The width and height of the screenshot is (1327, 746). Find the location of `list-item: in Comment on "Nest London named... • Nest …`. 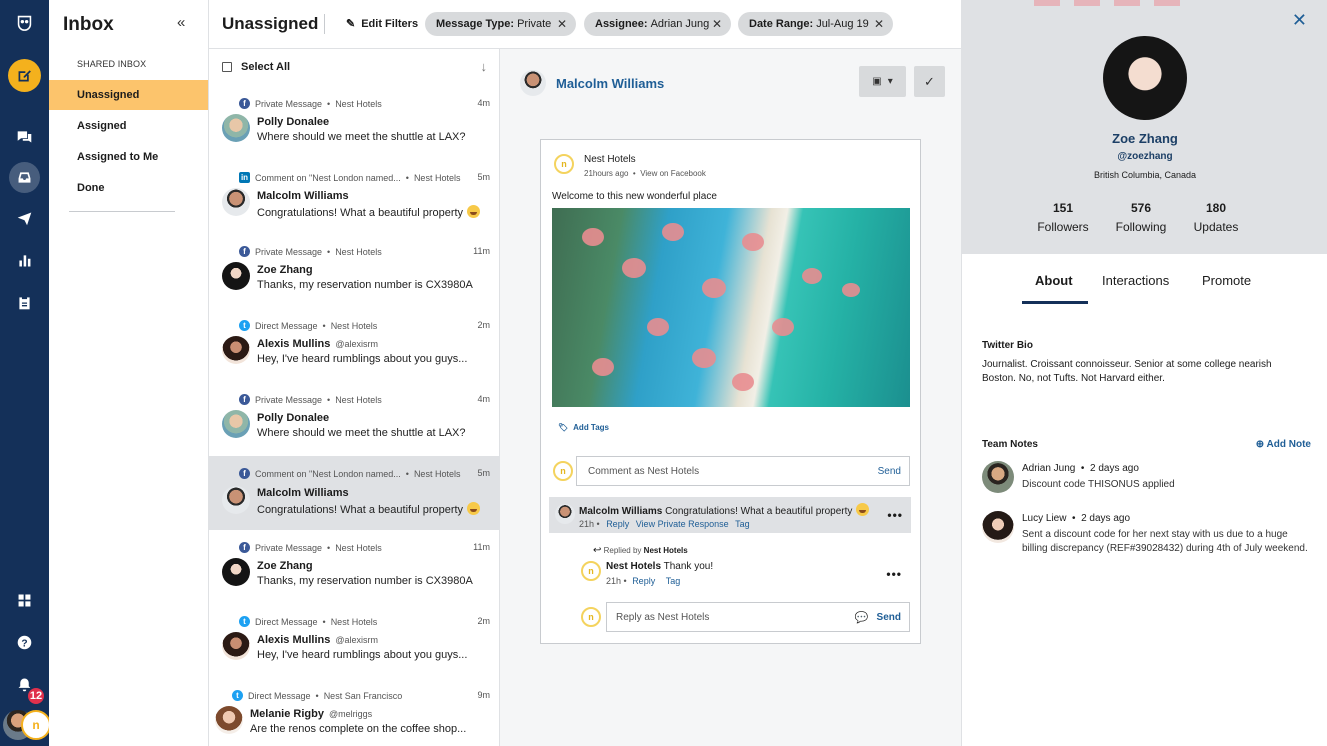

list-item: in Comment on "Nest London named... • Nest … is located at coordinates (354, 203).